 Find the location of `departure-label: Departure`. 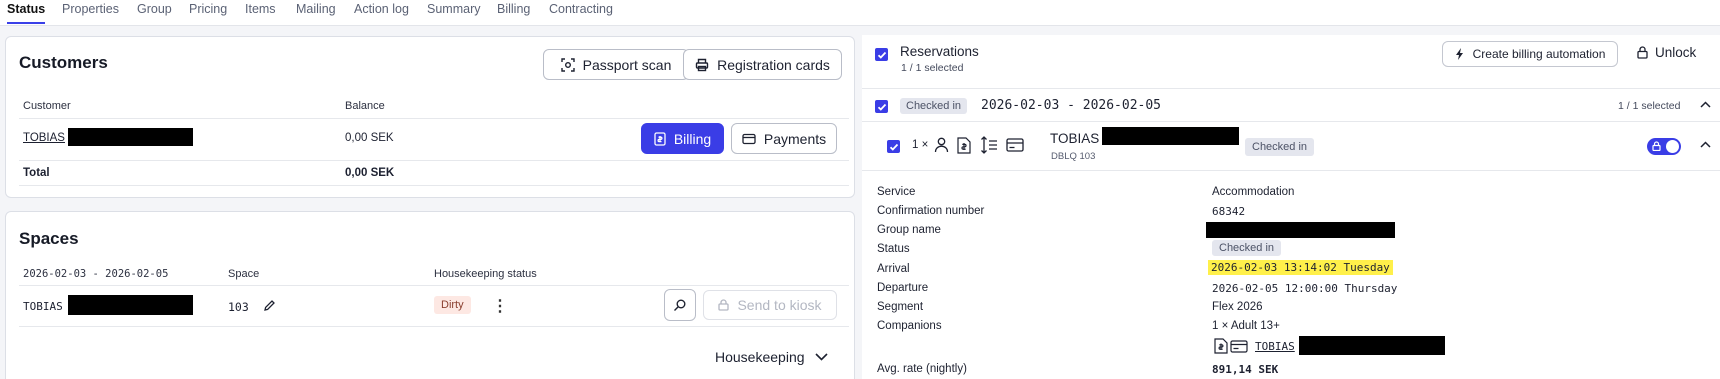

departure-label: Departure is located at coordinates (903, 288).